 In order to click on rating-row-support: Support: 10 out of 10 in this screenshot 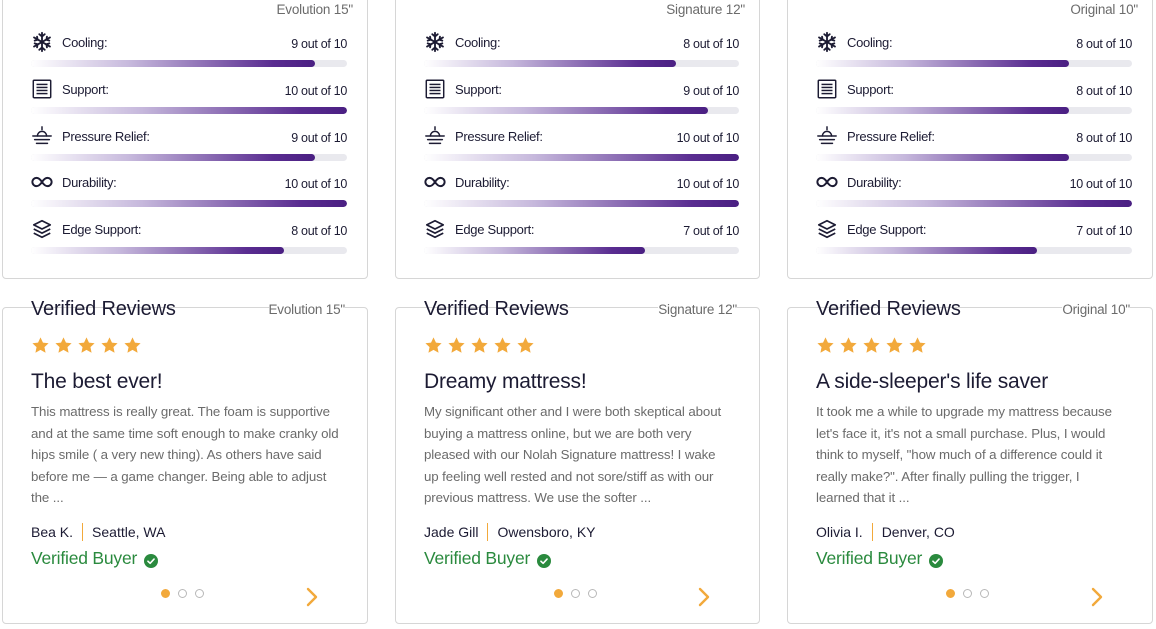, I will do `click(189, 96)`.